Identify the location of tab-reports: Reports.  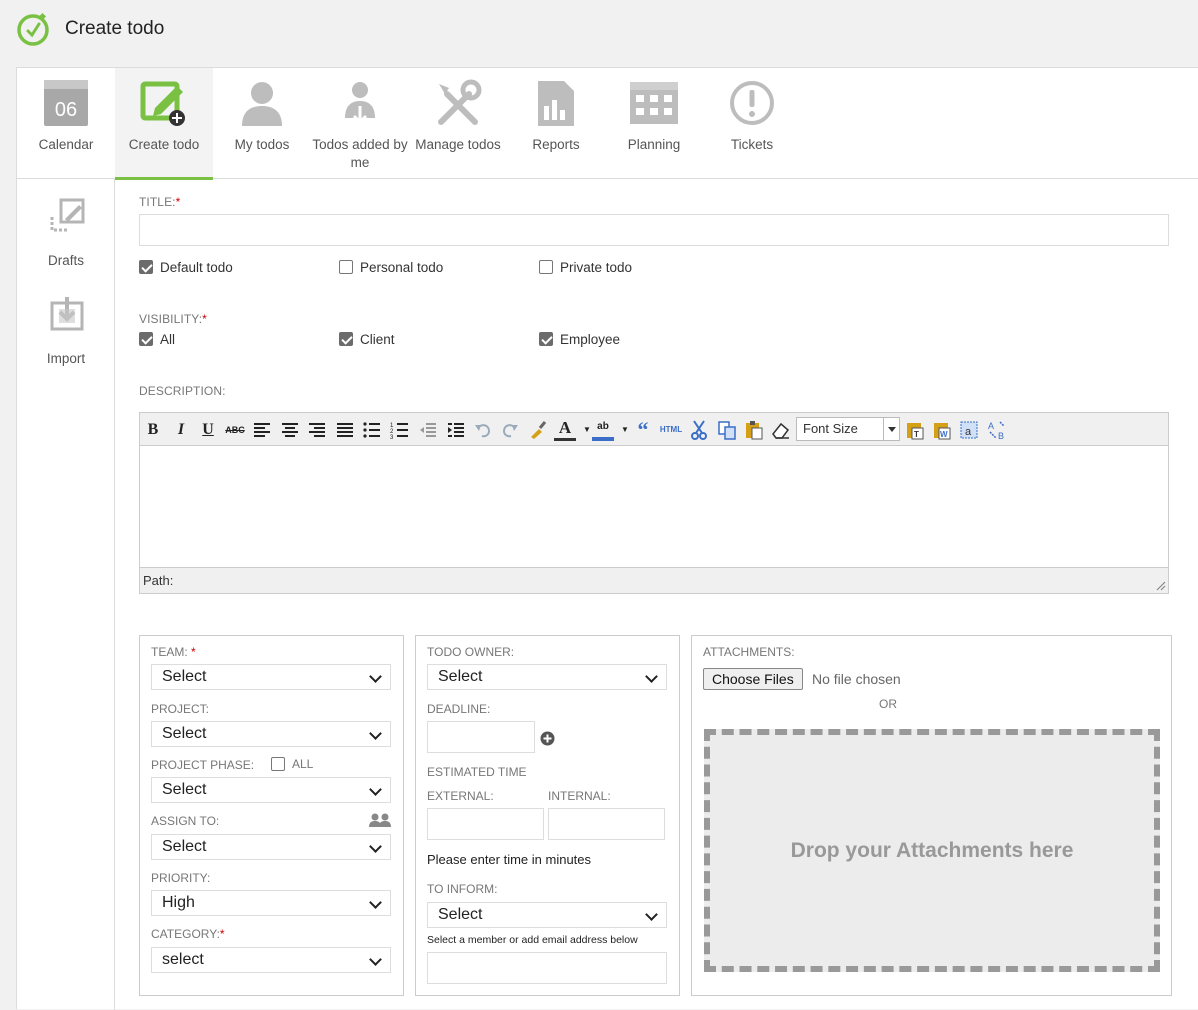
(556, 123).